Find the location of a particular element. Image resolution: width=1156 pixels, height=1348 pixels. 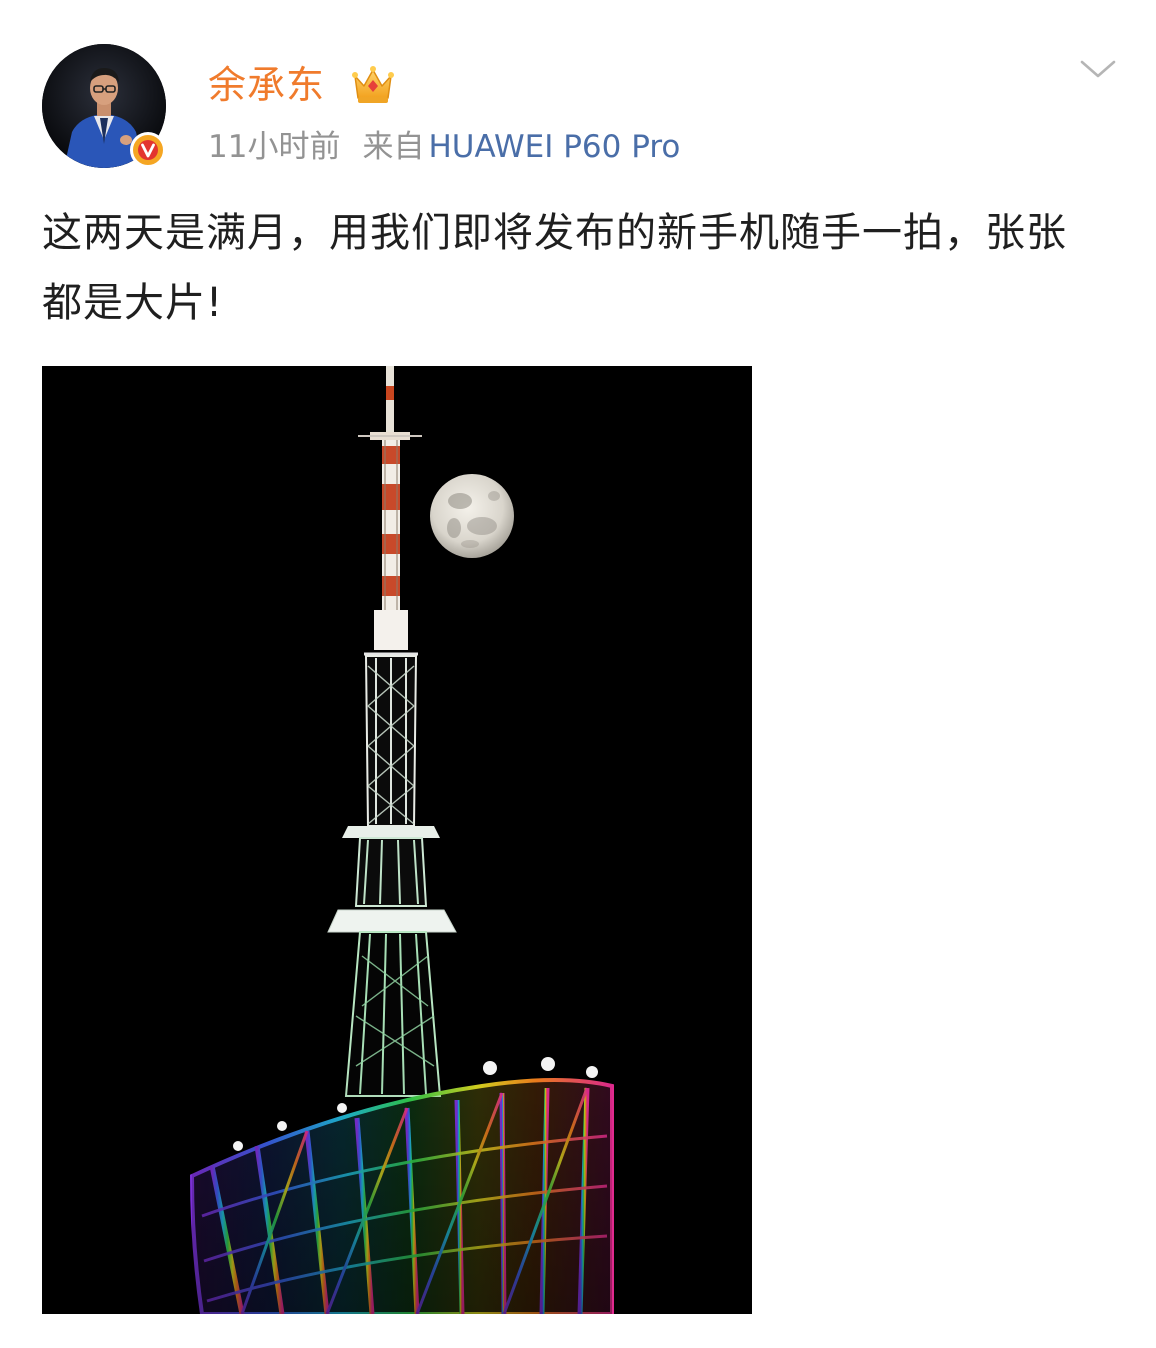

source-device-link: HUAWEI P60 Pro is located at coordinates (554, 147).